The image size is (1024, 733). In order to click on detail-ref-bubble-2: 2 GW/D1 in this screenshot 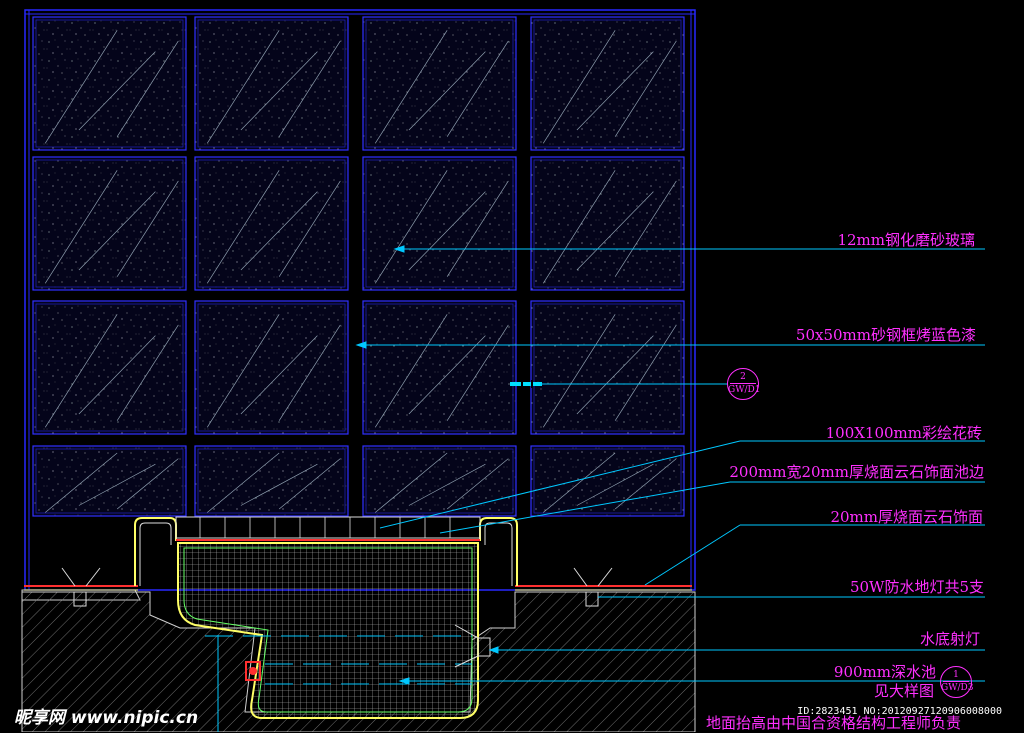, I will do `click(743, 384)`.